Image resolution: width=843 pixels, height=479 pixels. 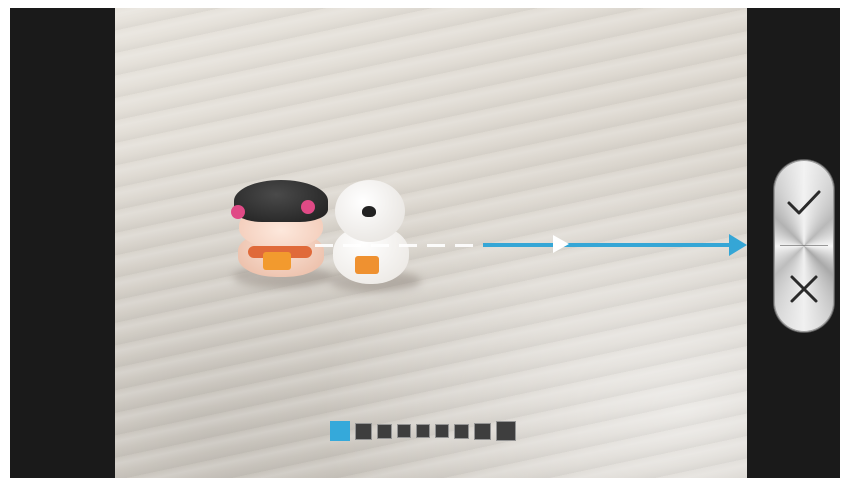 I want to click on checkmark-icon, so click(x=804, y=202).